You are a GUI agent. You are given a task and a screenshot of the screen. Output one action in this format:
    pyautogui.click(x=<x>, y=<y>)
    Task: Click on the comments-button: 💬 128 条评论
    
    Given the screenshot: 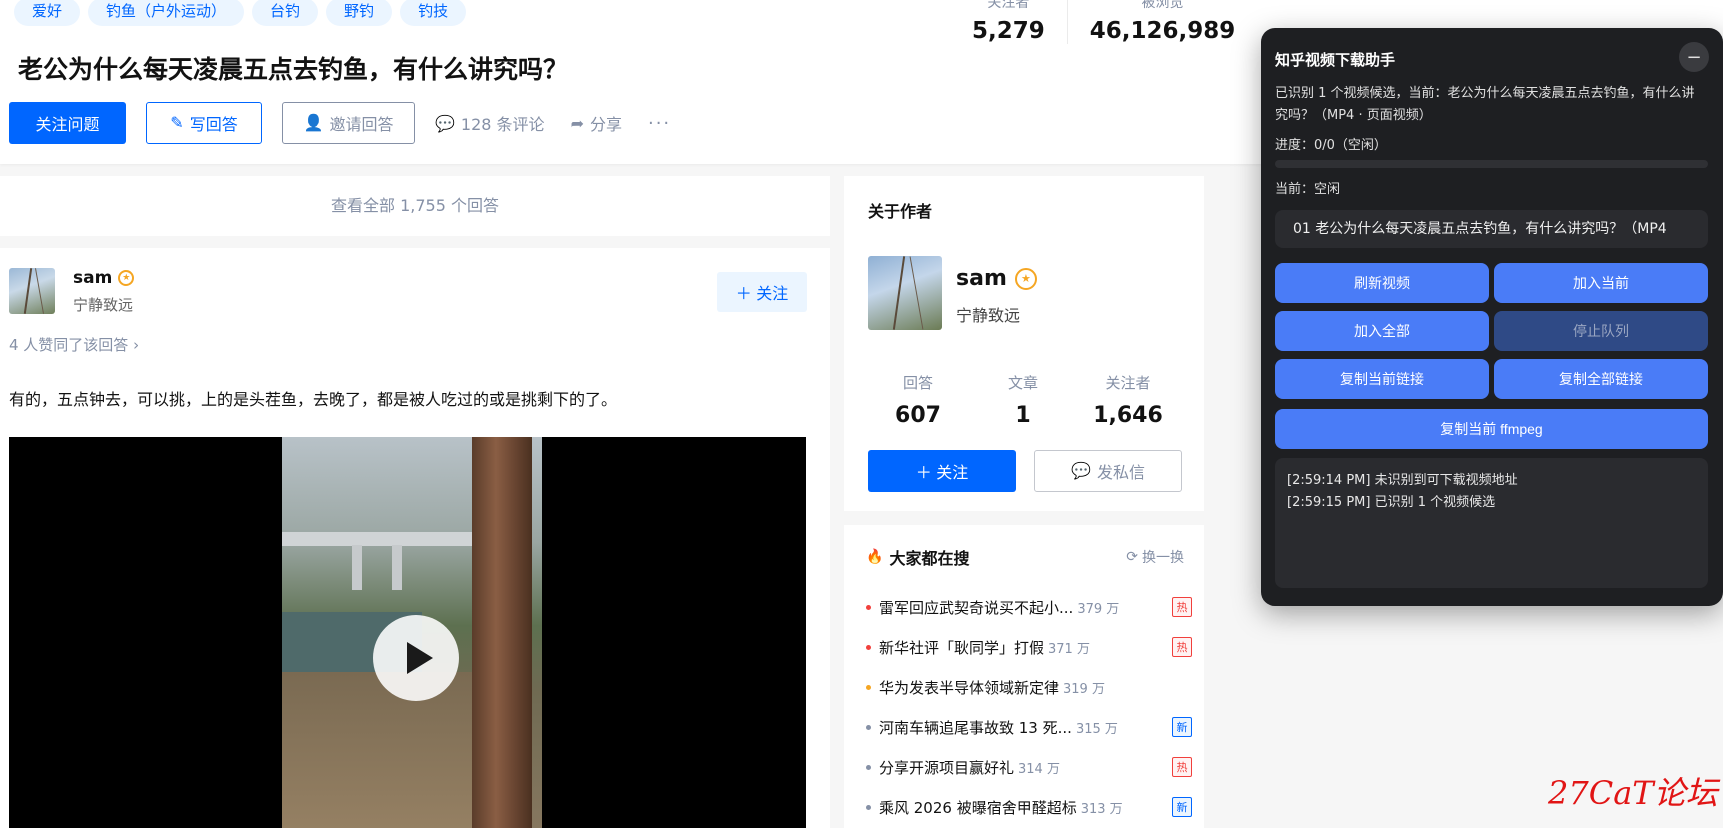 What is the action you would take?
    pyautogui.click(x=490, y=123)
    